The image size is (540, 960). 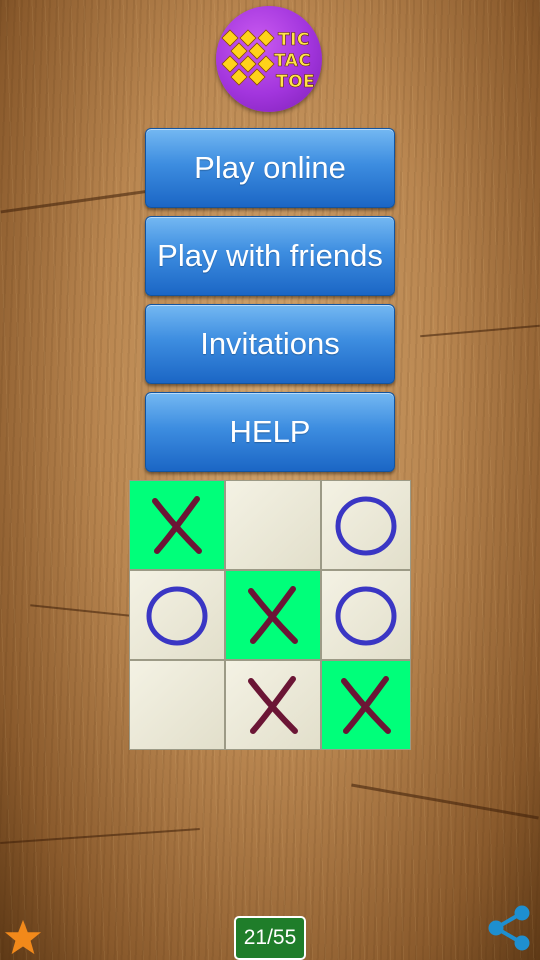 I want to click on play-online-button: Play online, so click(x=270, y=168).